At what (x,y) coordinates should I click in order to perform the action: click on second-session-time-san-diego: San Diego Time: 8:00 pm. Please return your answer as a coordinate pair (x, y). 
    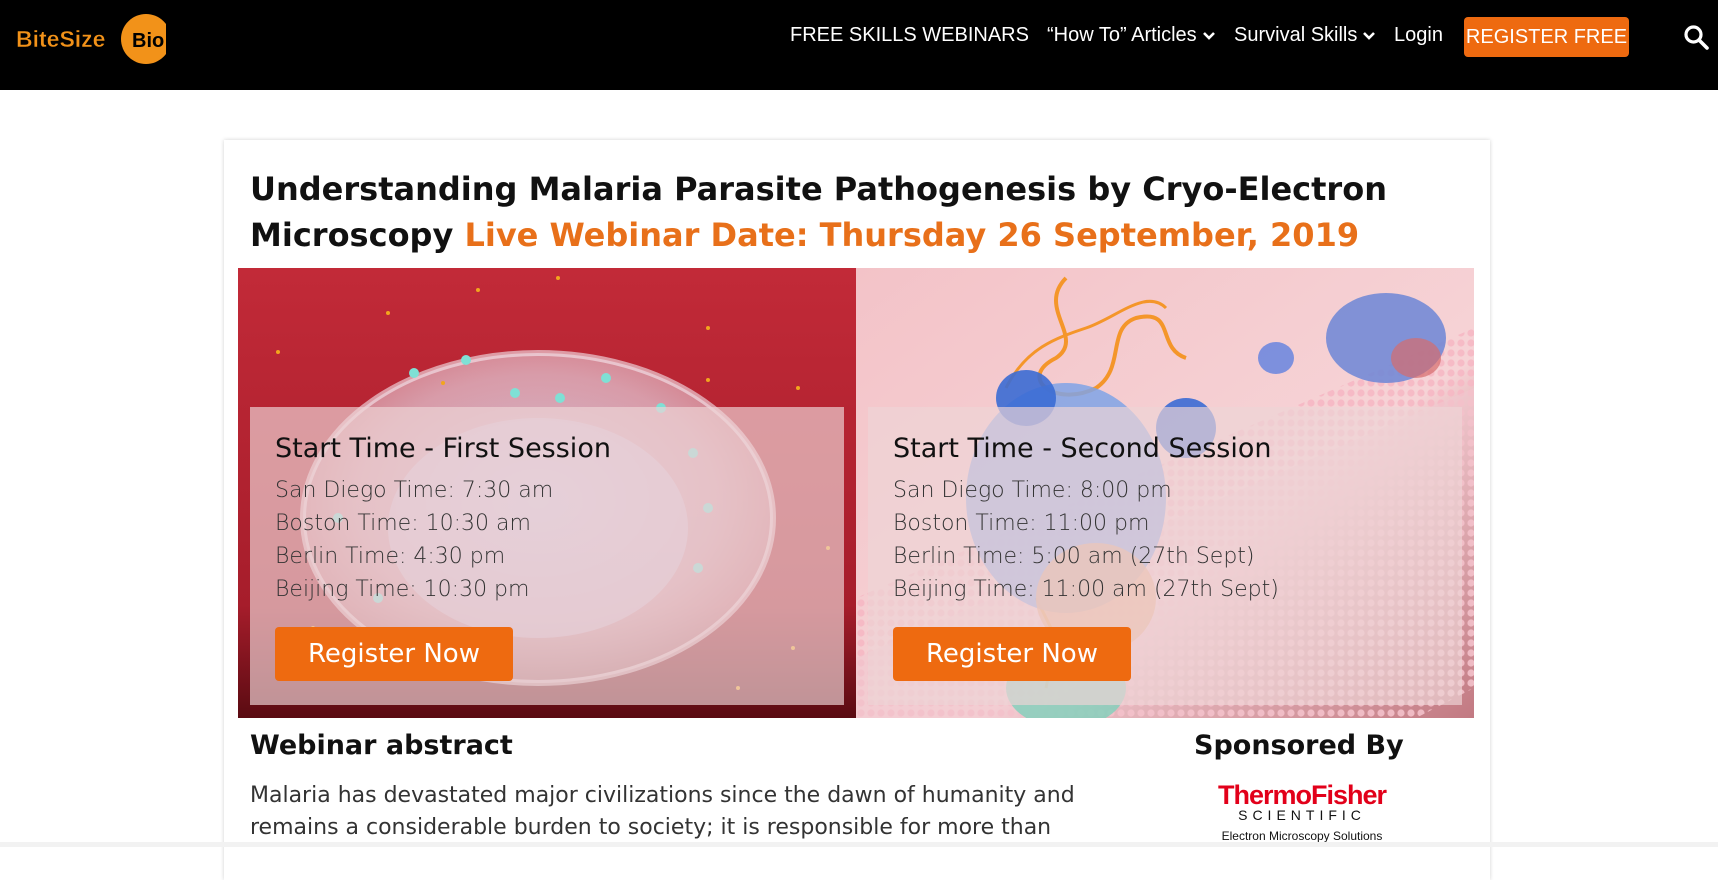
    Looking at the image, I should click on (1032, 490).